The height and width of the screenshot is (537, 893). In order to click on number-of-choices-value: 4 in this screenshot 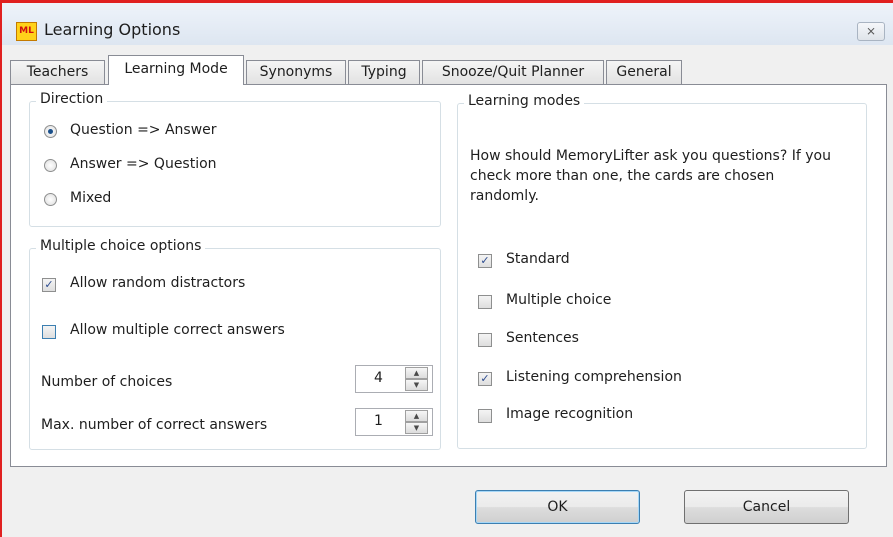, I will do `click(378, 378)`.